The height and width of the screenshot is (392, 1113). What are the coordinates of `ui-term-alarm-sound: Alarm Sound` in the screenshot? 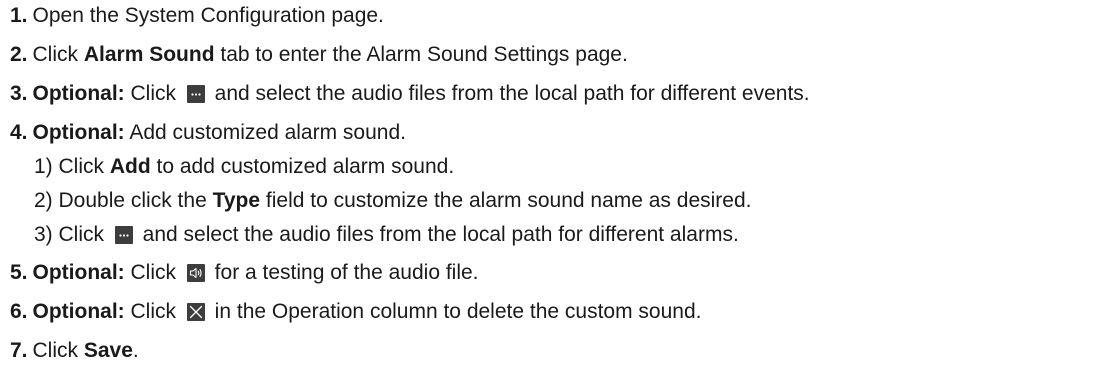 It's located at (149, 54).